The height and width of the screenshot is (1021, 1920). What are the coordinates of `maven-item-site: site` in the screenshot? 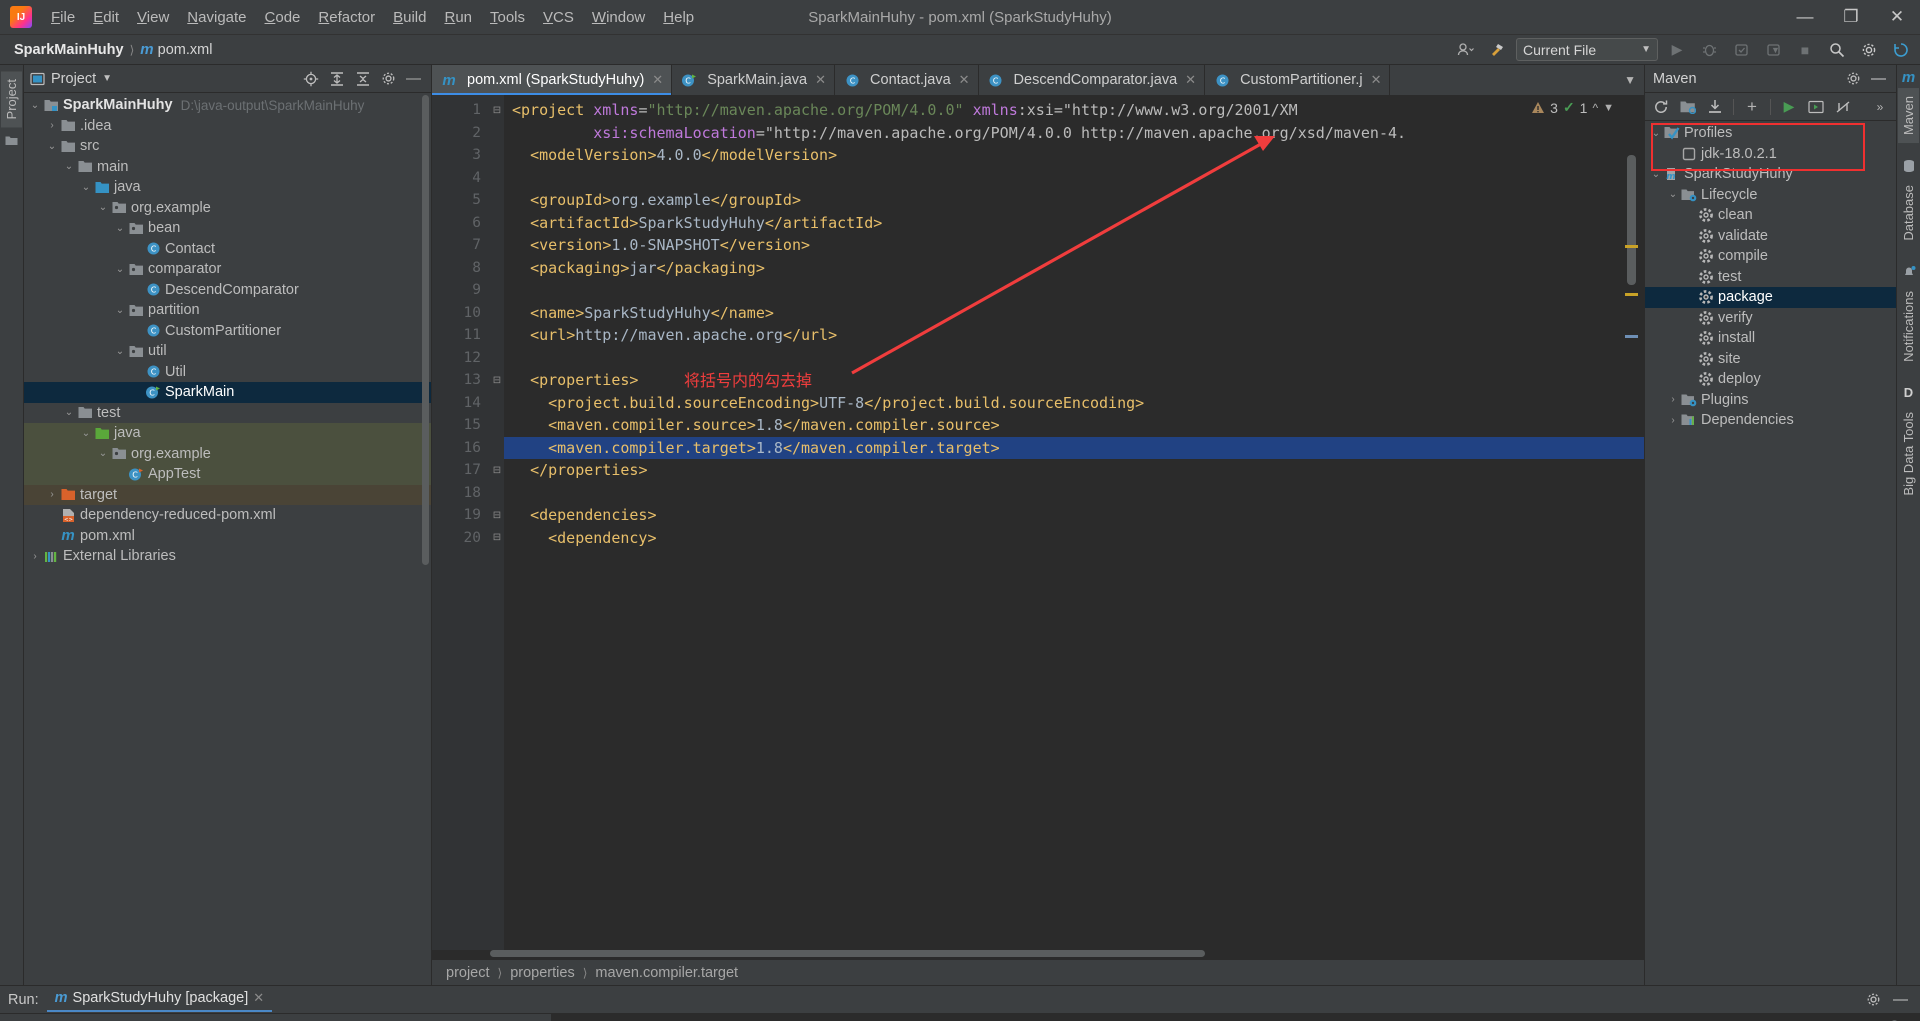 It's located at (1770, 359).